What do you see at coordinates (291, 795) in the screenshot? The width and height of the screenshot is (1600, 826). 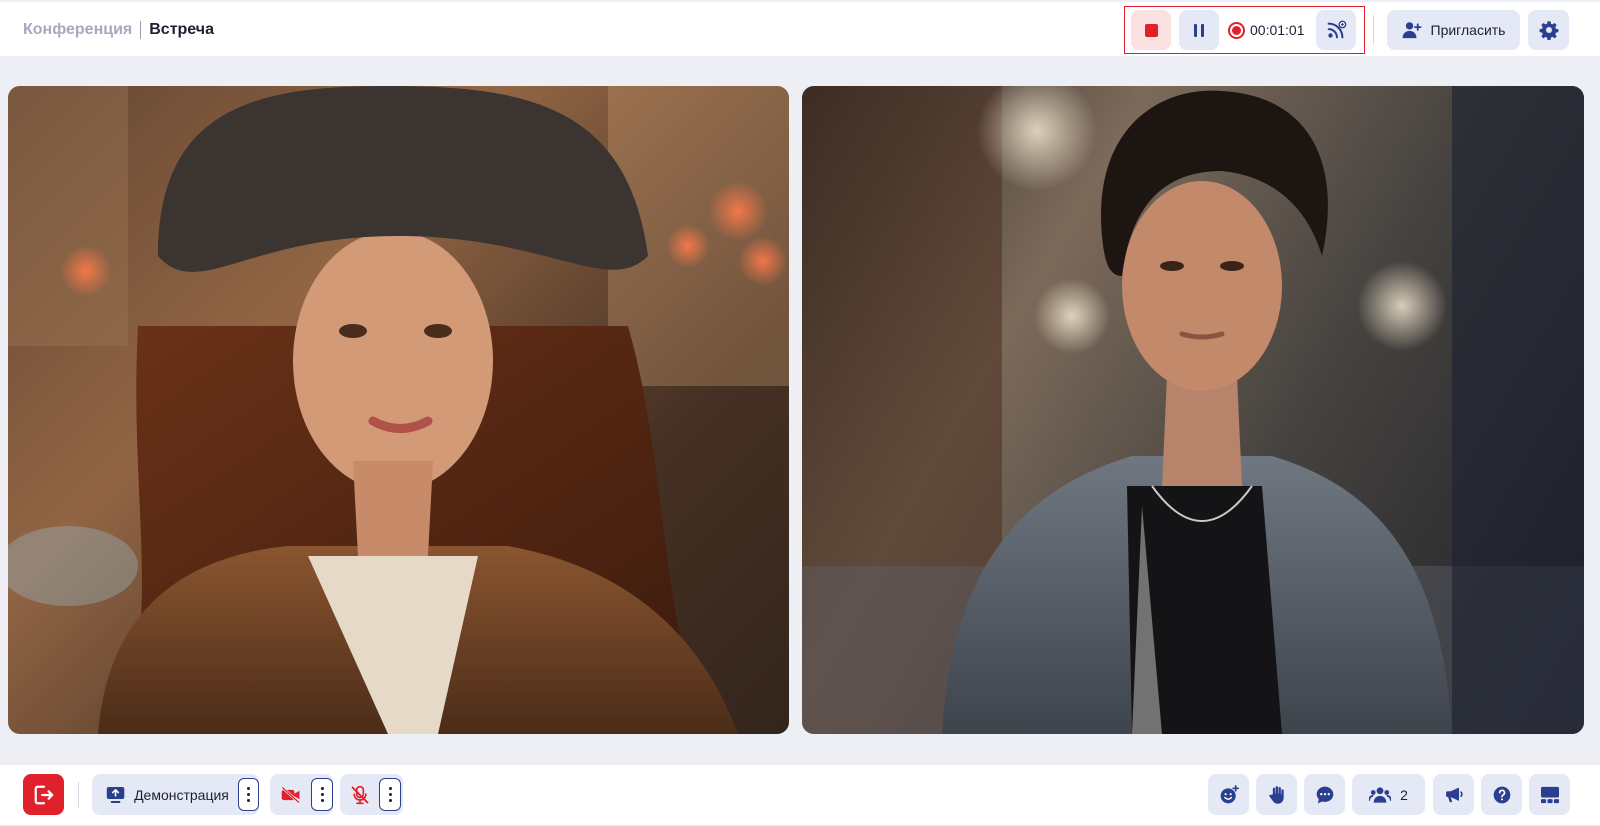 I see `camera-off-icon` at bounding box center [291, 795].